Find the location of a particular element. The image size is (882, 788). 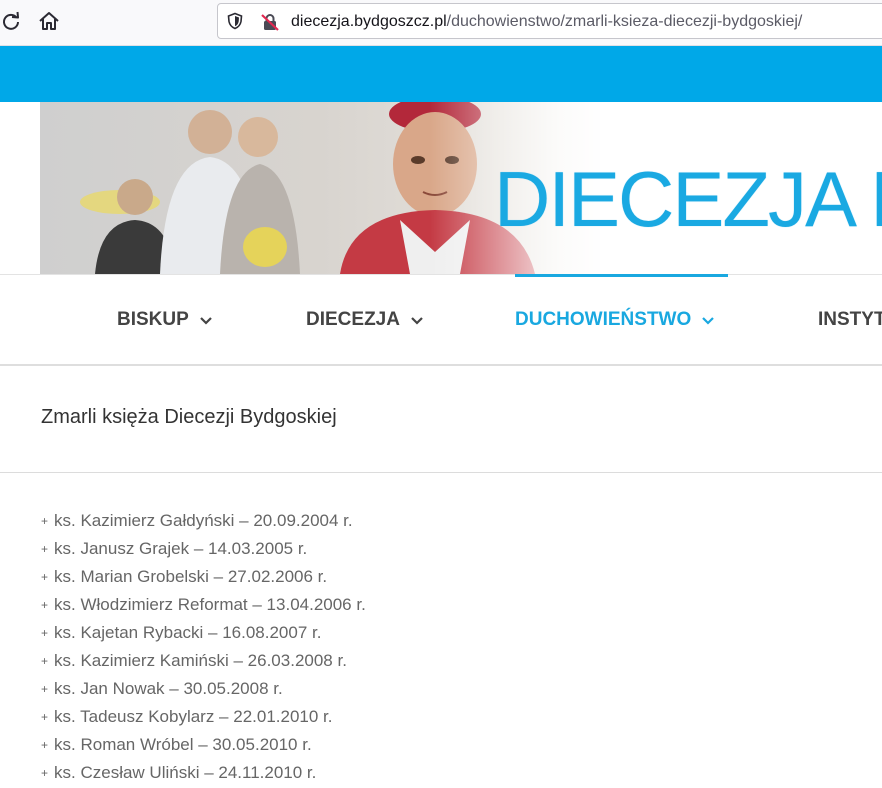

list-item-text: ks. Włodzimierz Reformat – 13.04.2006 r. is located at coordinates (210, 604).